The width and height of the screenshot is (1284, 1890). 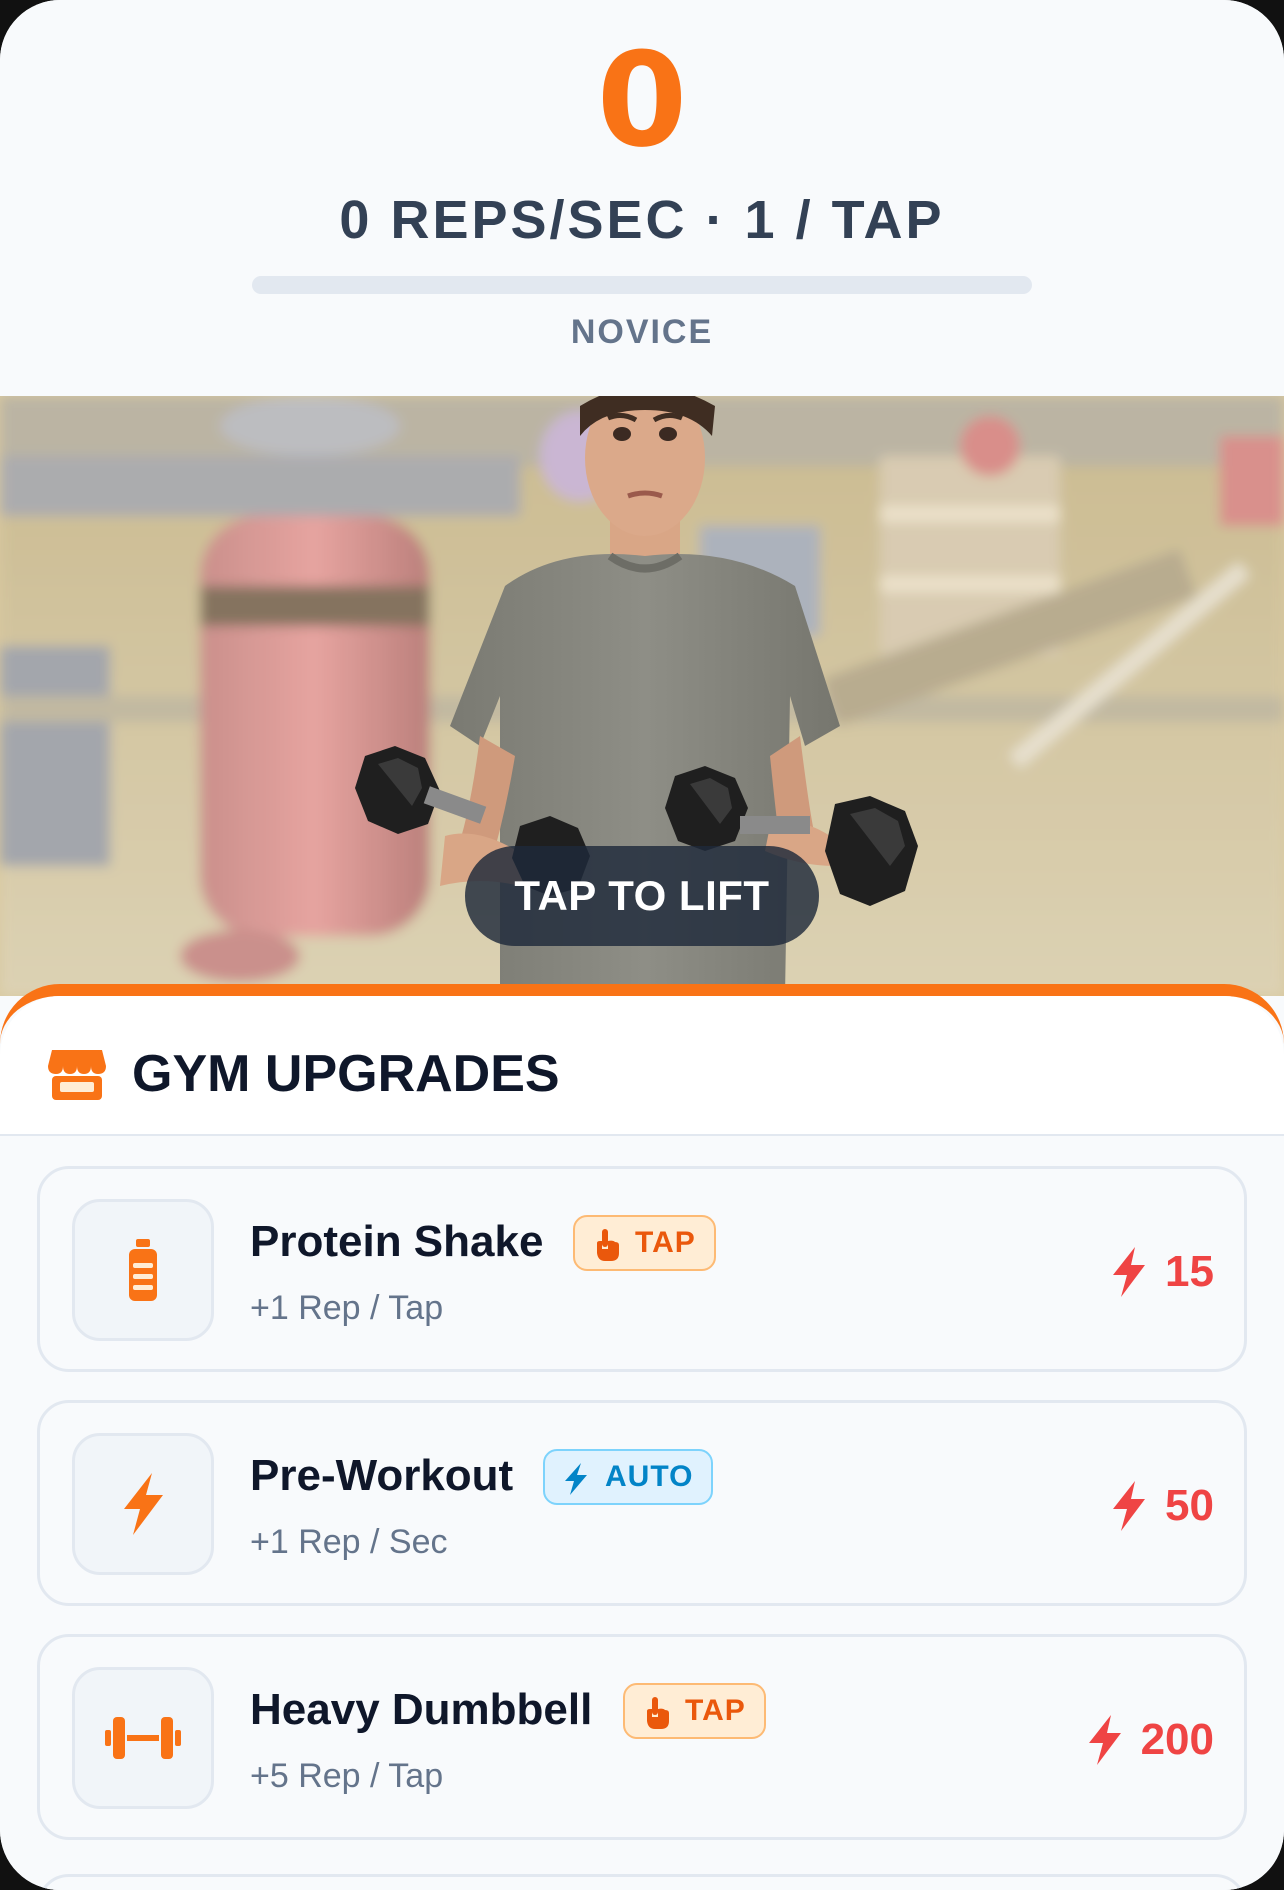 What do you see at coordinates (642, 332) in the screenshot?
I see `rank-label: NOVICE` at bounding box center [642, 332].